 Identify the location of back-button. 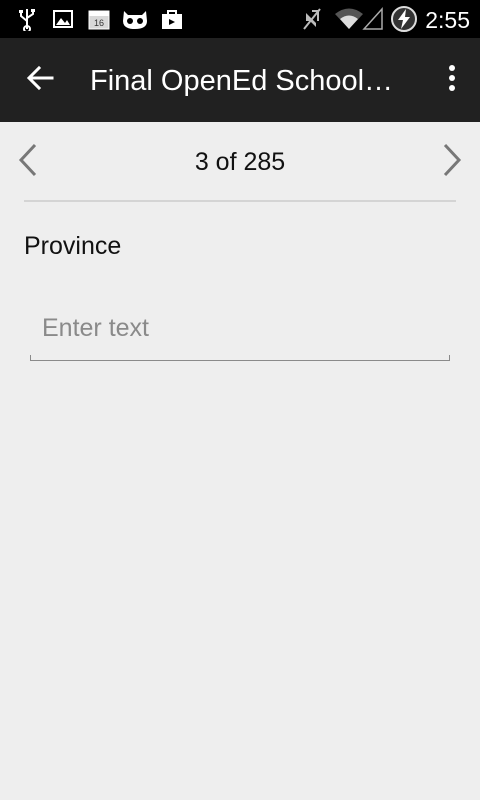
(40, 80).